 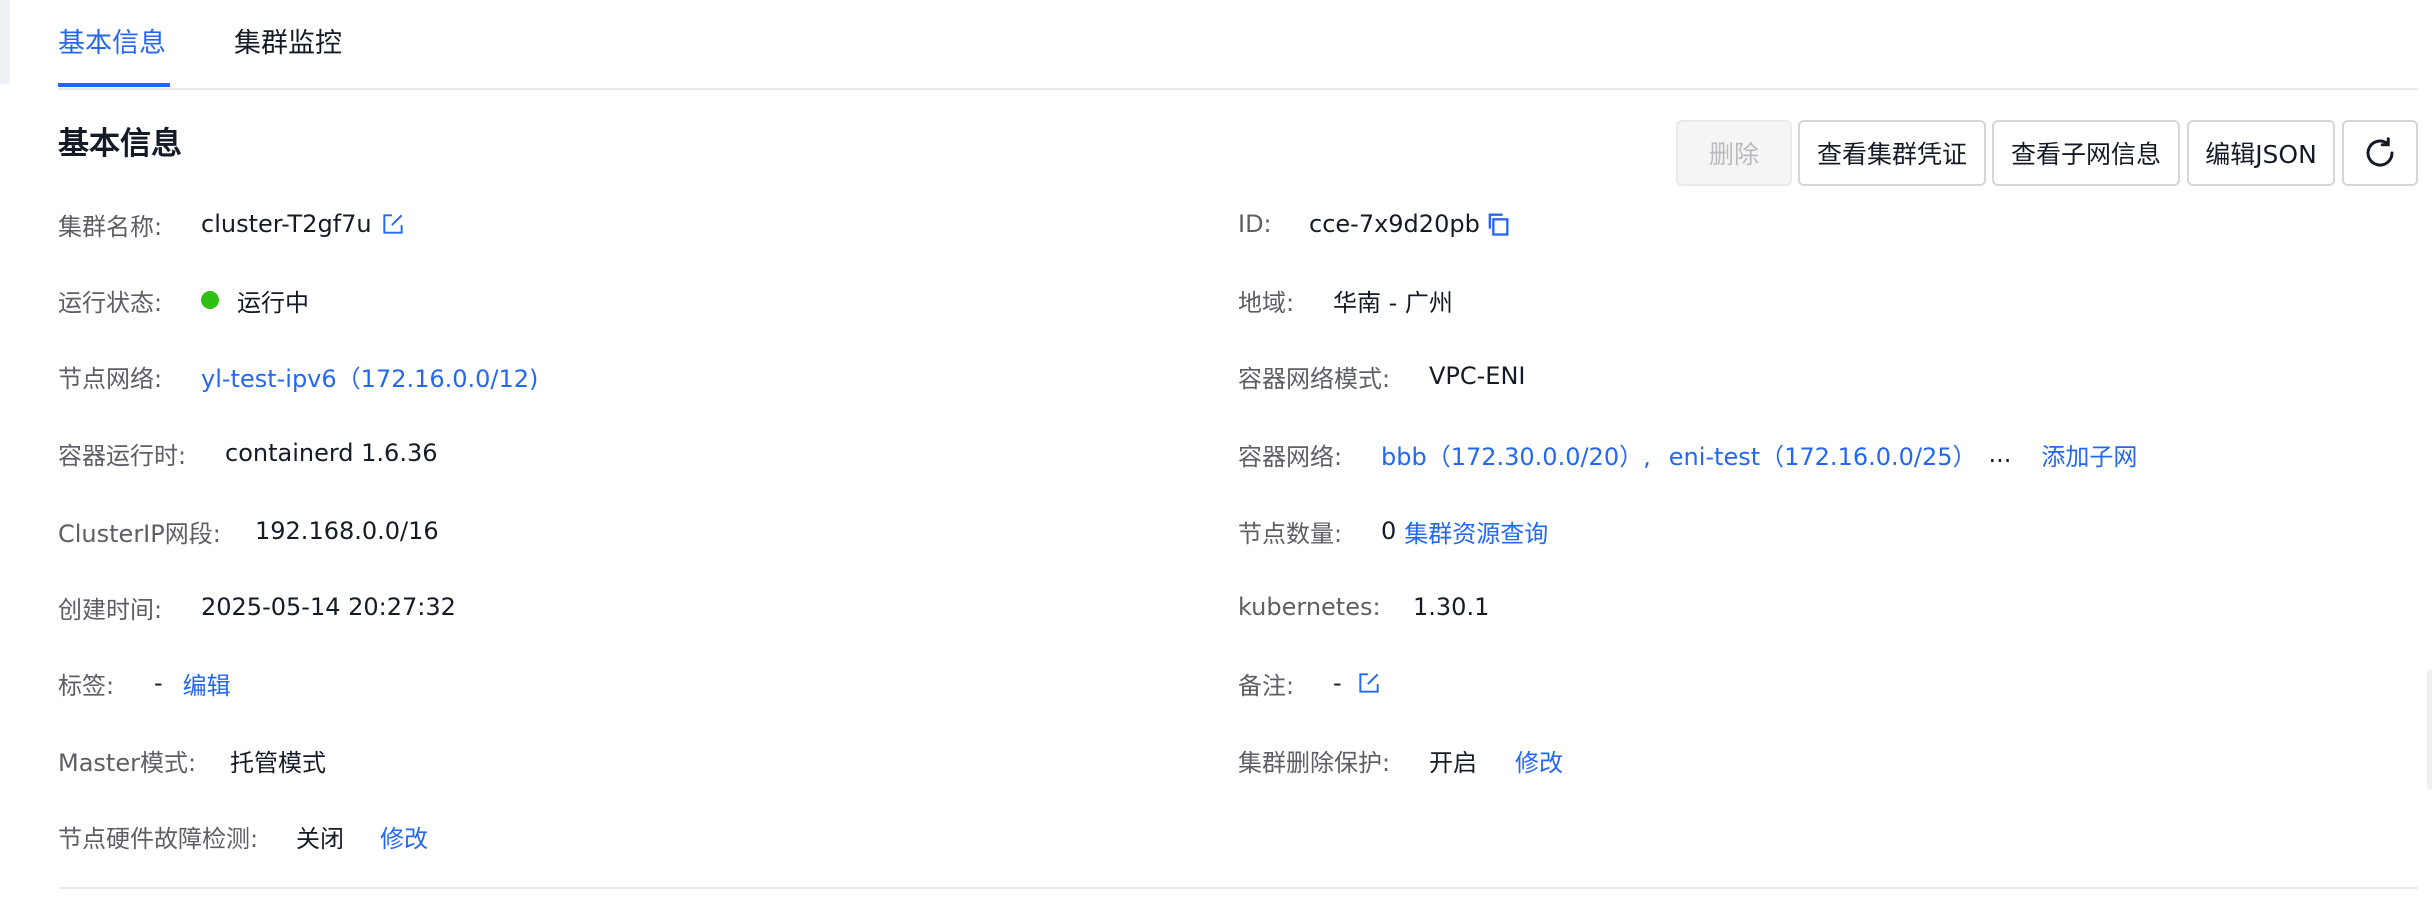 I want to click on cluster-name-value: cluster-T2gf7u, so click(x=286, y=224).